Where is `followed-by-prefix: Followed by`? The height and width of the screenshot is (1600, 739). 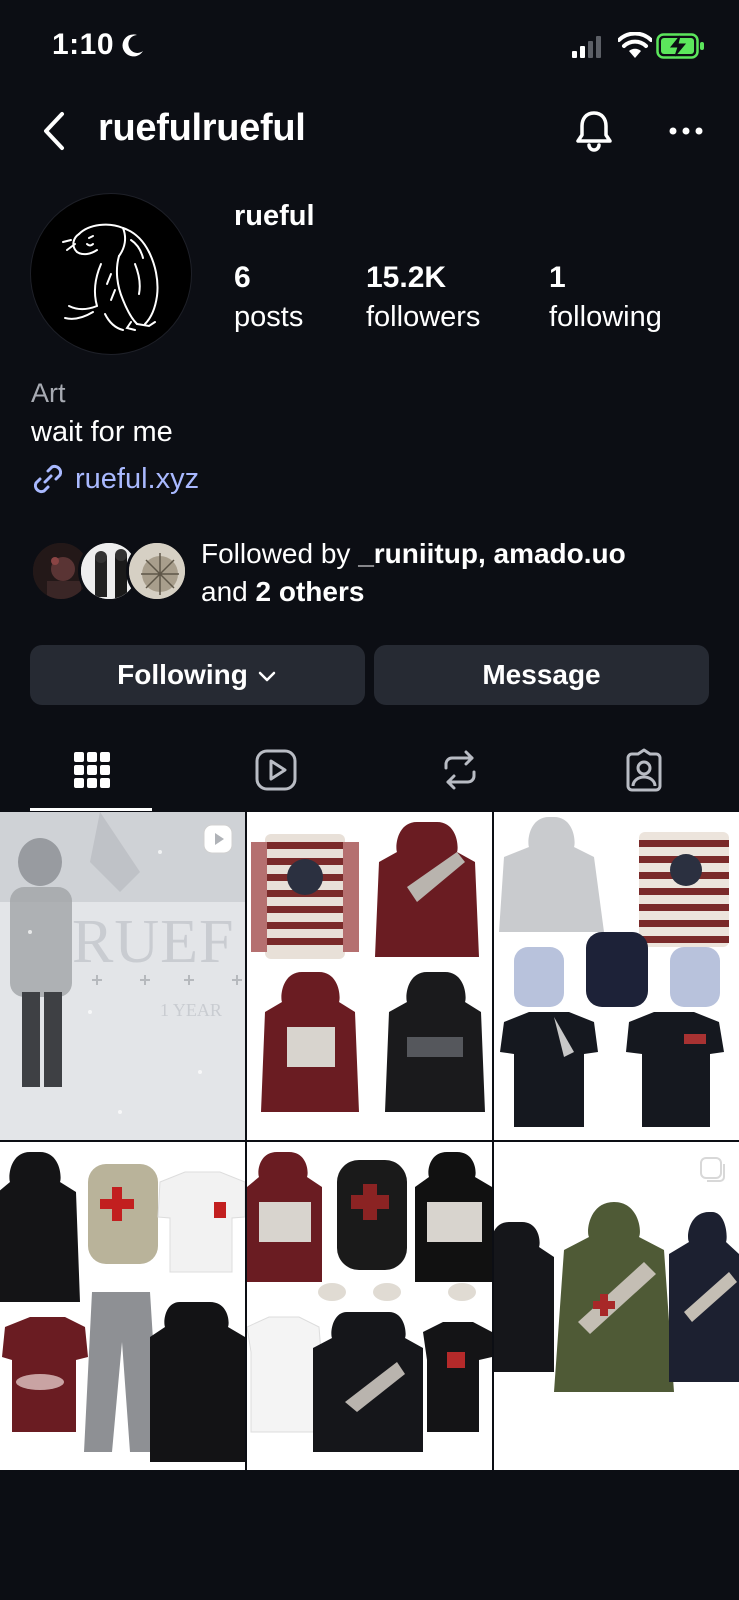
followed-by-prefix: Followed by is located at coordinates (280, 553).